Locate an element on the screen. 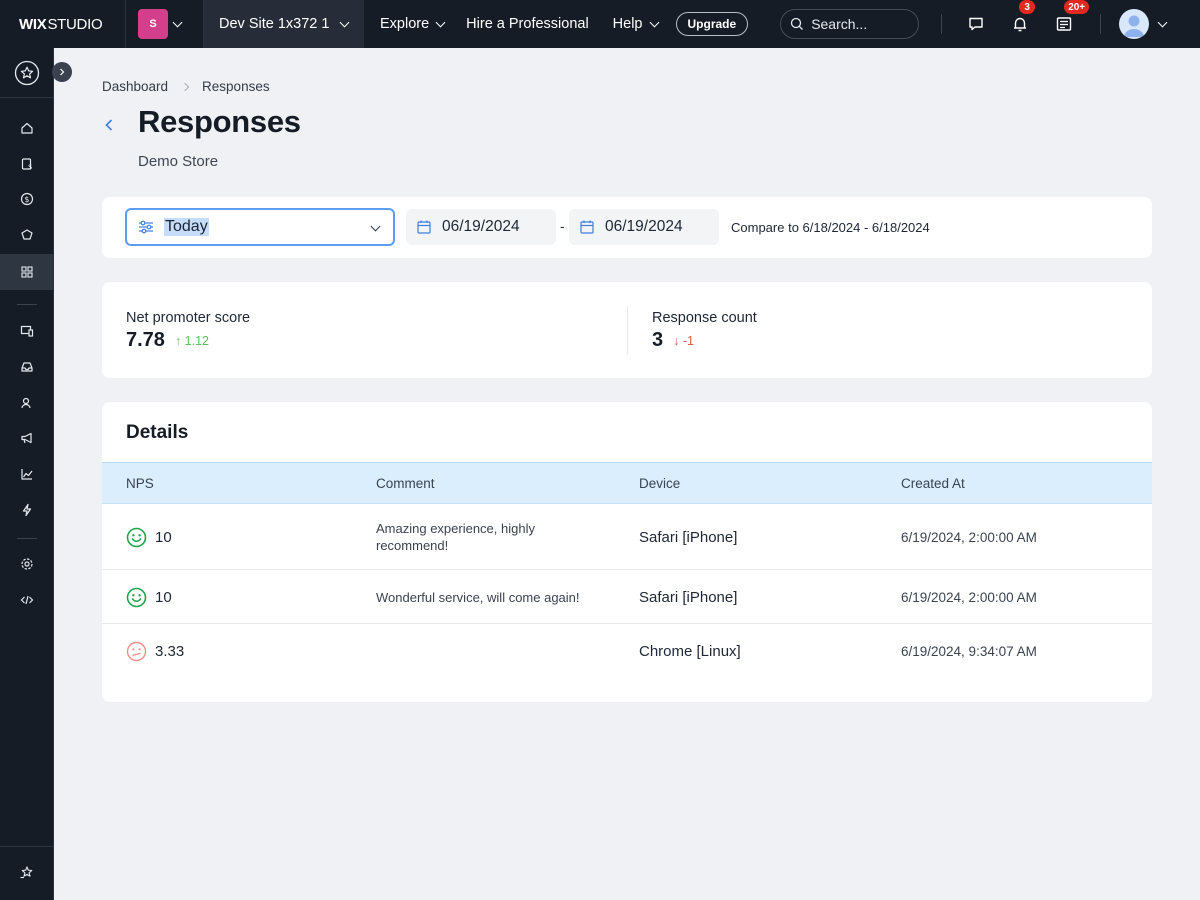 The height and width of the screenshot is (900, 1200). site-avatar: S is located at coordinates (153, 24).